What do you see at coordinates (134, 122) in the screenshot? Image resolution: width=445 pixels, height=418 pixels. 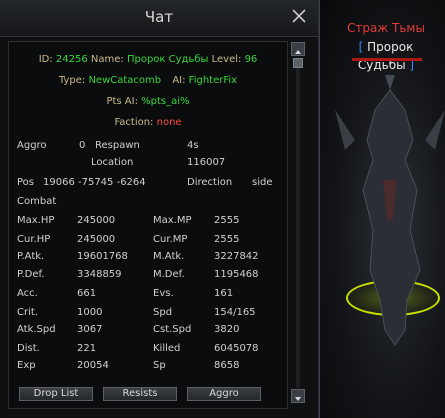 I see `faction-label: Faction:` at bounding box center [134, 122].